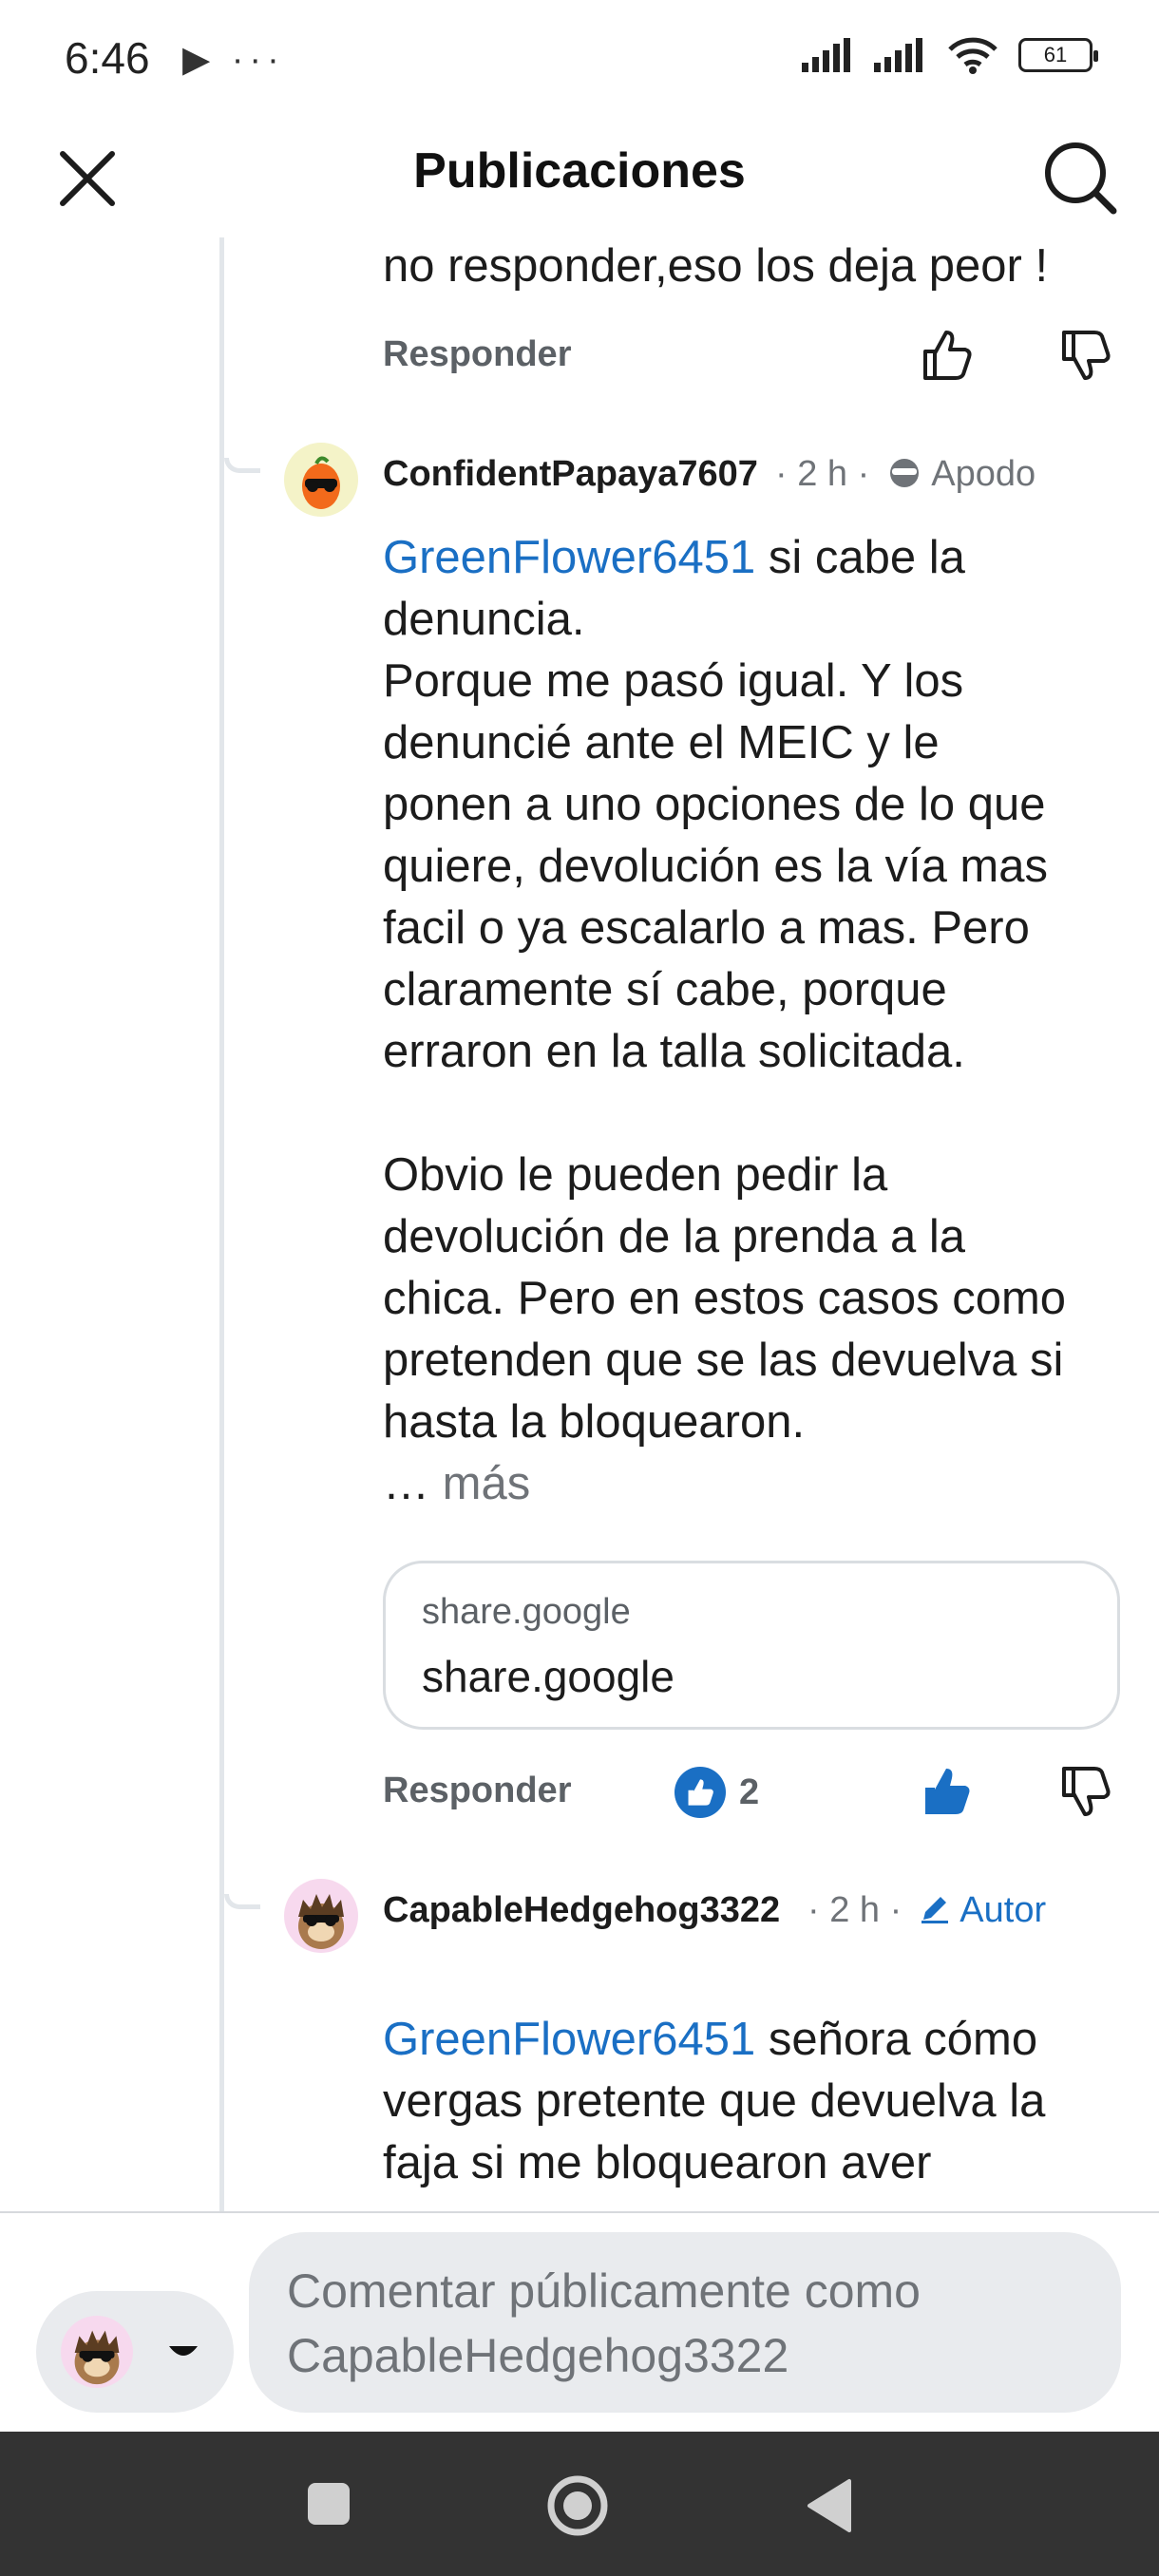  I want to click on comment-line: facil o ya escalarlo a mas. Pero, so click(706, 928).